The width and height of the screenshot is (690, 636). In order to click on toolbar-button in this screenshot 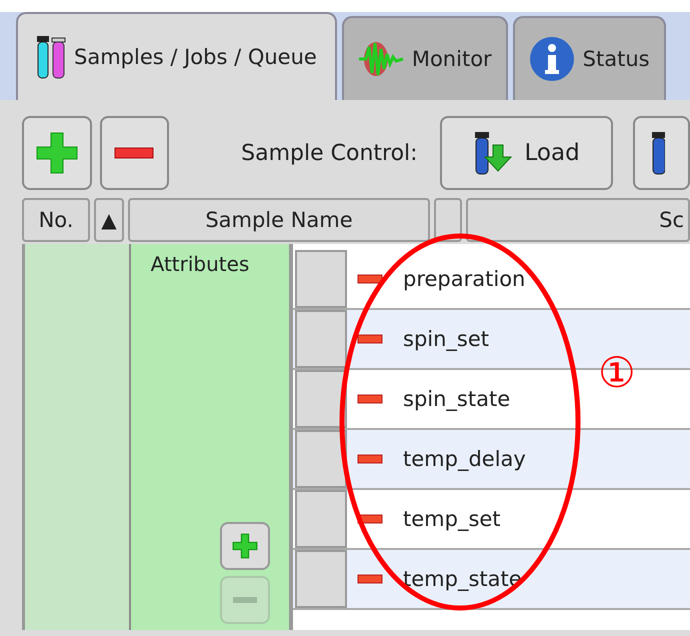, I will do `click(661, 153)`.